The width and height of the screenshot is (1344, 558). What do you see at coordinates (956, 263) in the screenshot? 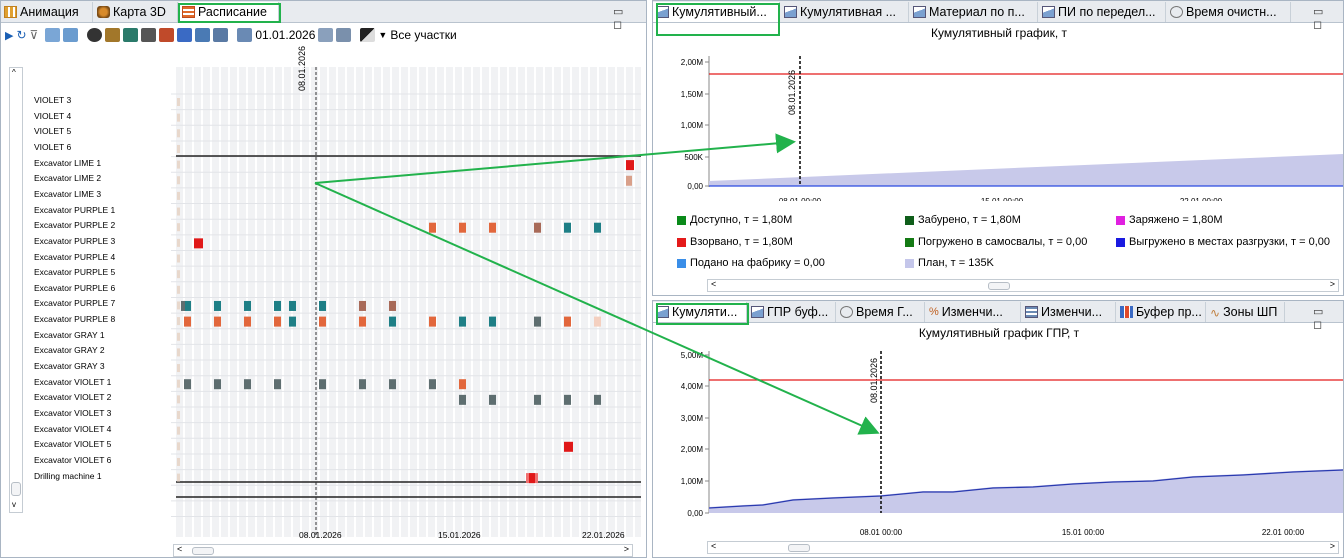
I see `legend-label: План, т = 135K` at bounding box center [956, 263].